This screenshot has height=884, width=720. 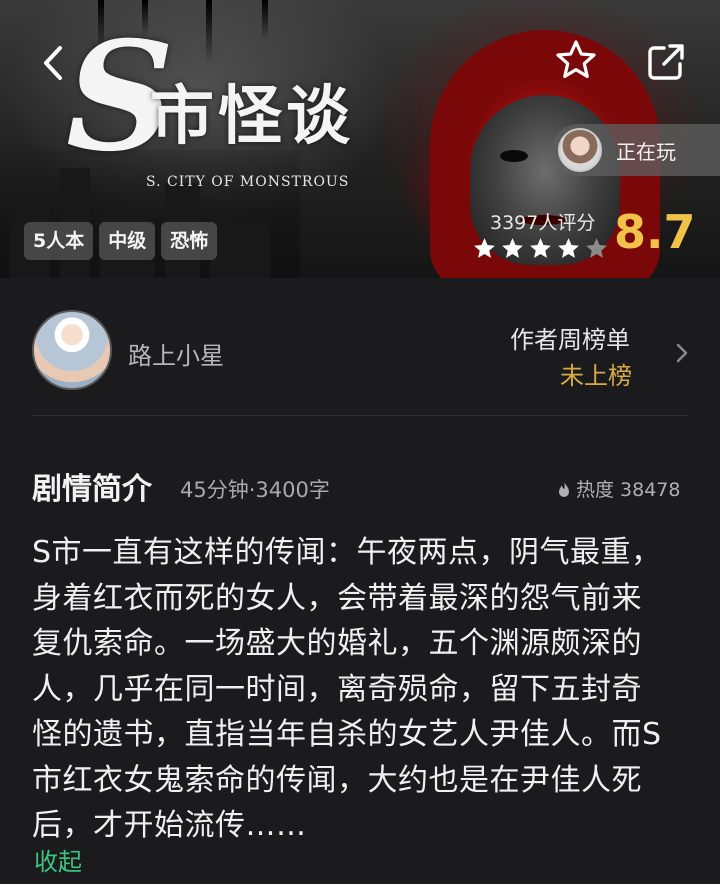 I want to click on heat-label: 热度 38478, so click(x=628, y=490).